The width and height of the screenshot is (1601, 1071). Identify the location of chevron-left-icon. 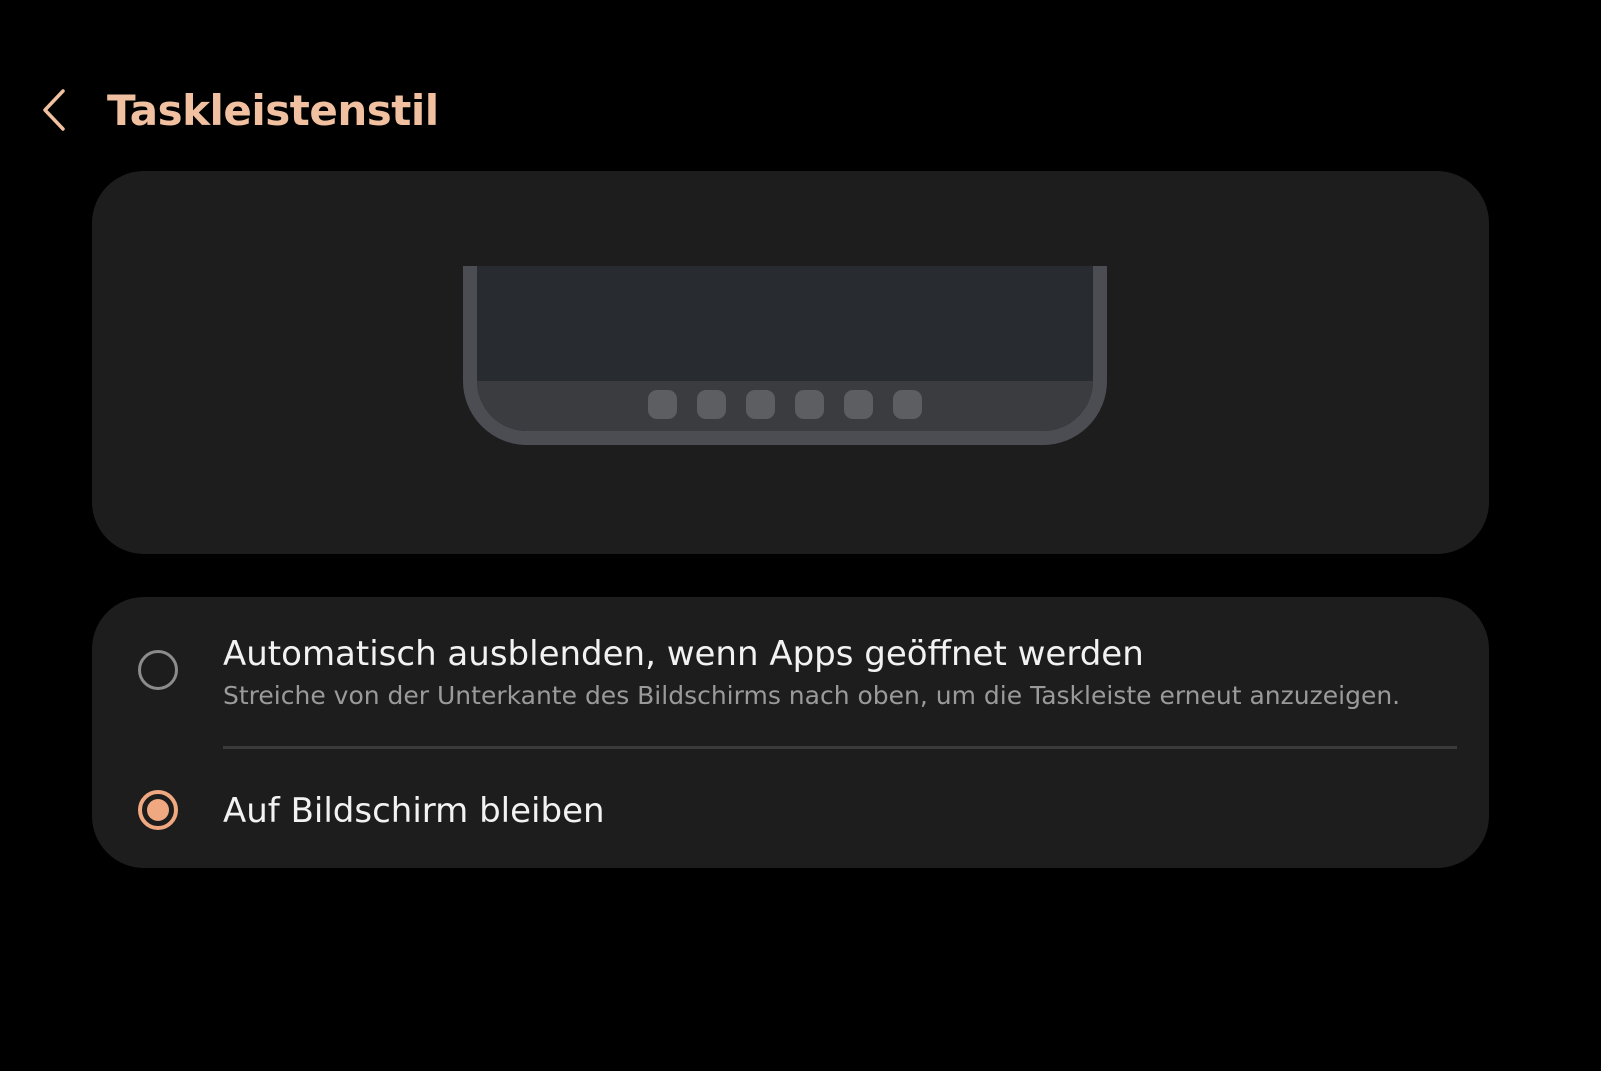
(54, 110).